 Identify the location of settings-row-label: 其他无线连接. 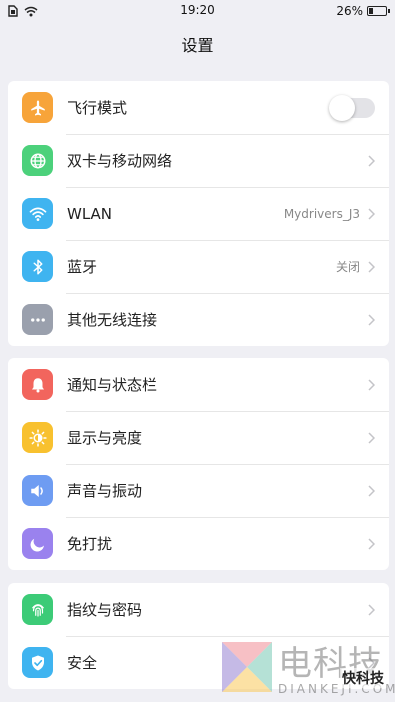
(112, 320).